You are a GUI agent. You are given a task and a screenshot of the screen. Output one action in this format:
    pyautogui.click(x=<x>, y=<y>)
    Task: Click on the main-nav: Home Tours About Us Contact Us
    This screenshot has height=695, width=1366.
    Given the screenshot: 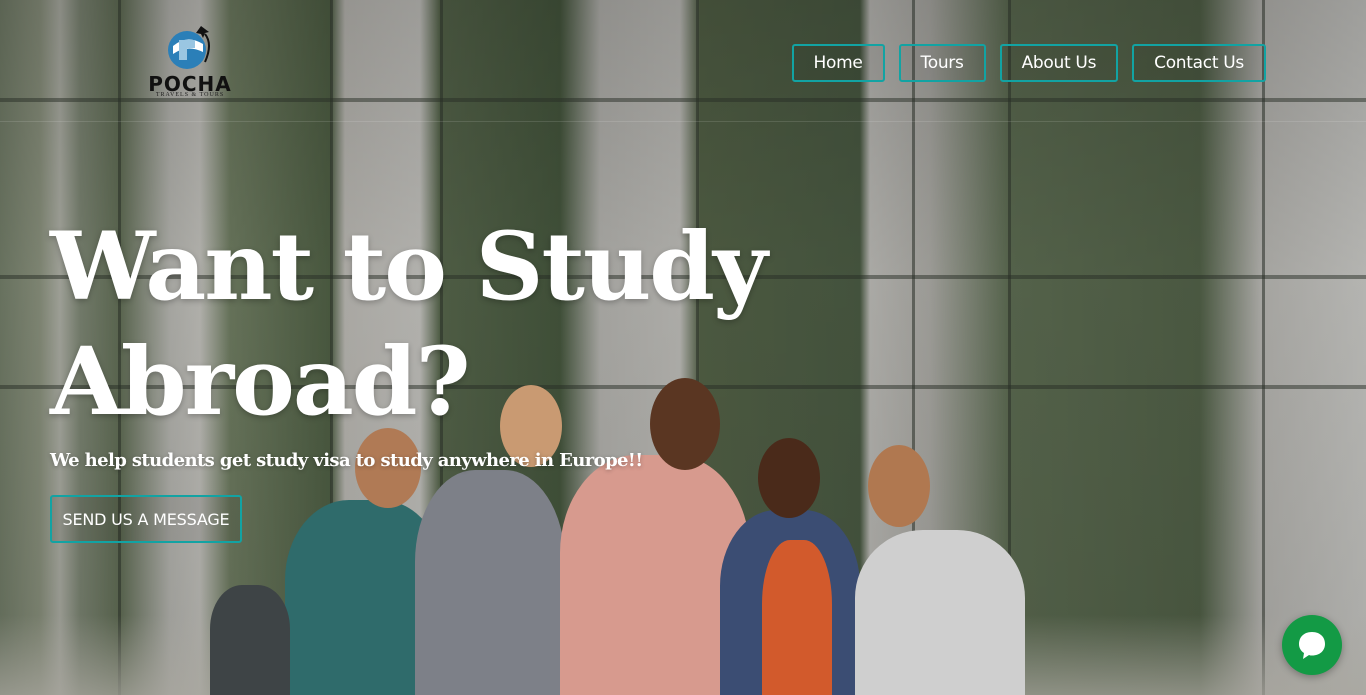 What is the action you would take?
    pyautogui.click(x=1028, y=63)
    